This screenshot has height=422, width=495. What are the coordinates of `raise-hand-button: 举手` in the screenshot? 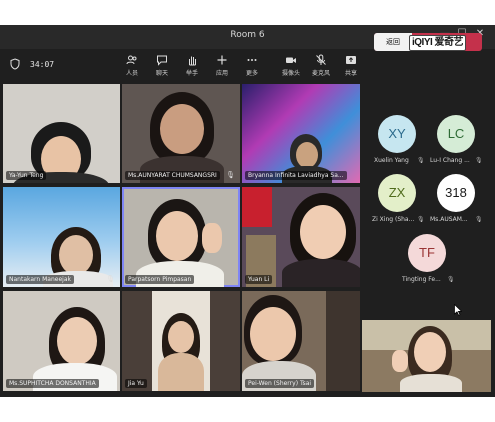 It's located at (192, 65).